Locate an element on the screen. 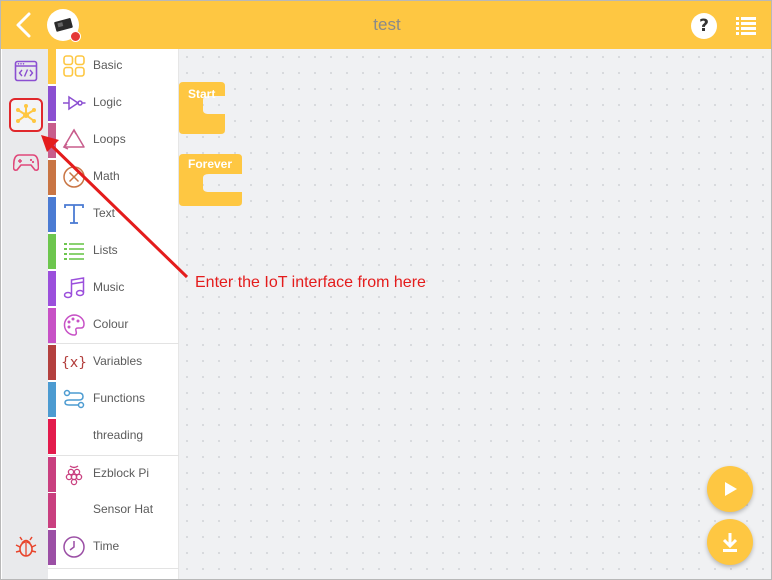 The width and height of the screenshot is (772, 580). iot-button is located at coordinates (26, 115).